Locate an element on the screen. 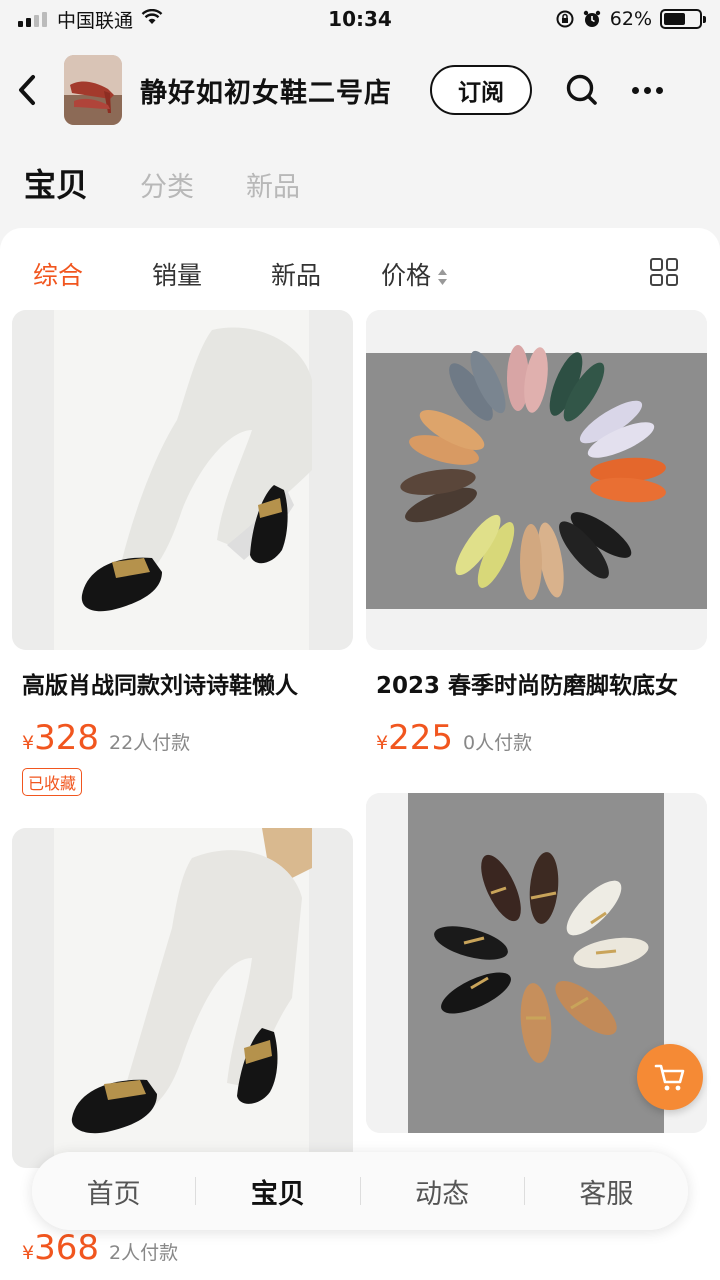 This screenshot has height=1280, width=720. flats-photo is located at coordinates (536, 480).